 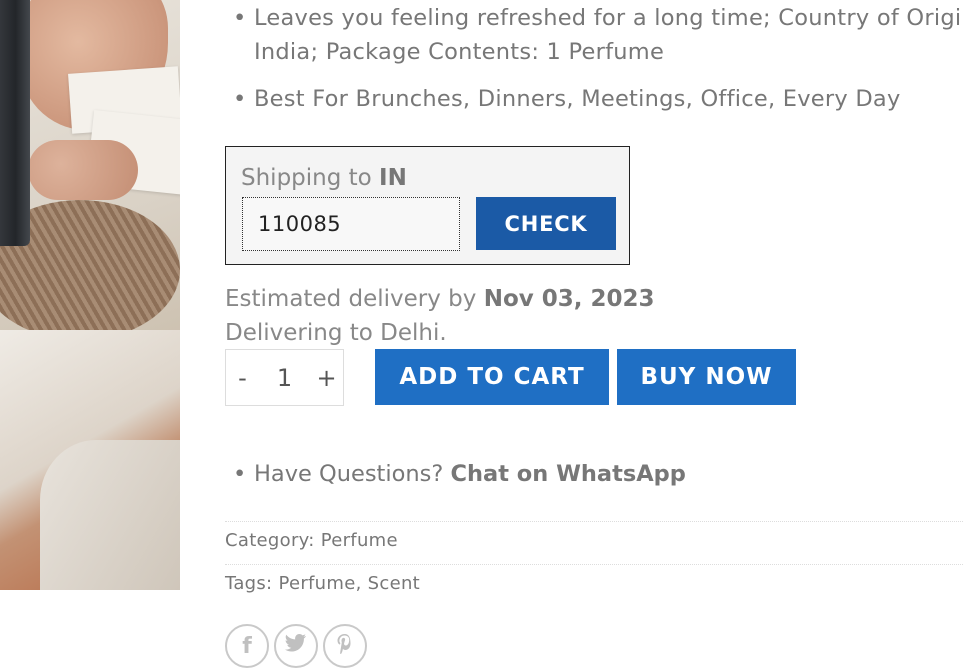 What do you see at coordinates (351, 299) in the screenshot?
I see `delivery-prefix: Estimated delivery by` at bounding box center [351, 299].